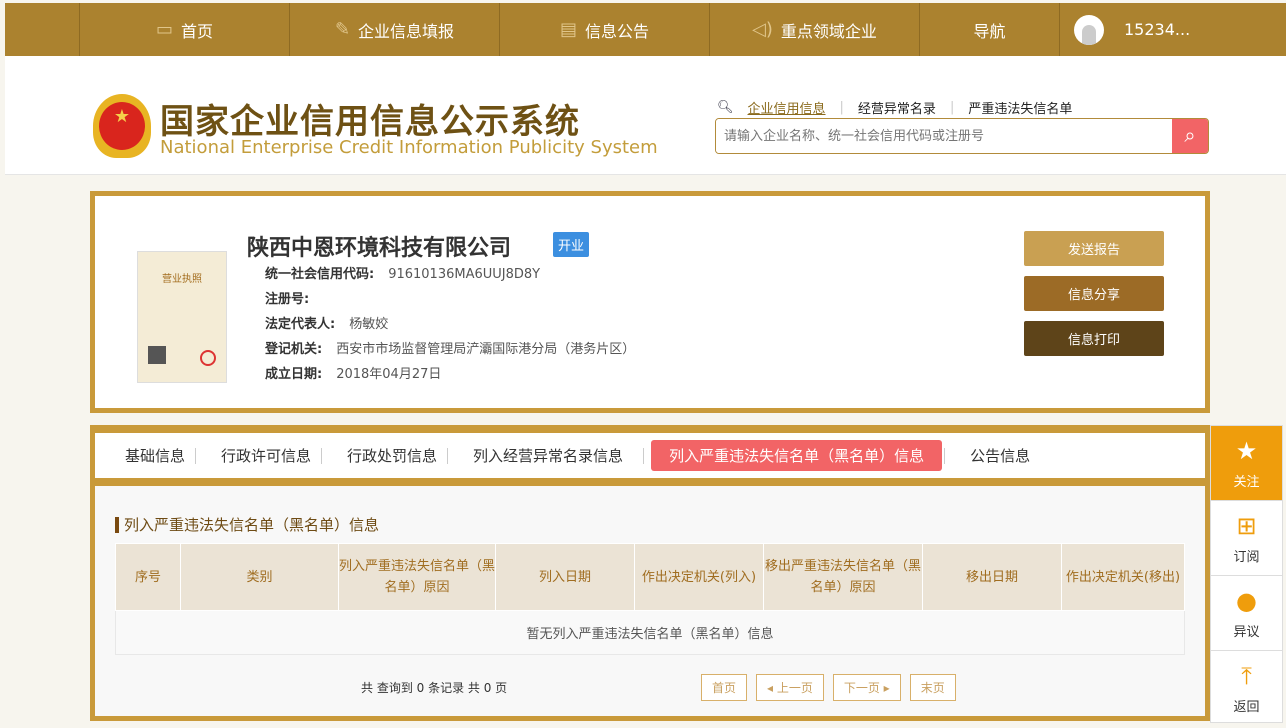  I want to click on tab-penalty: 行政处罚信息, so click(388, 455).